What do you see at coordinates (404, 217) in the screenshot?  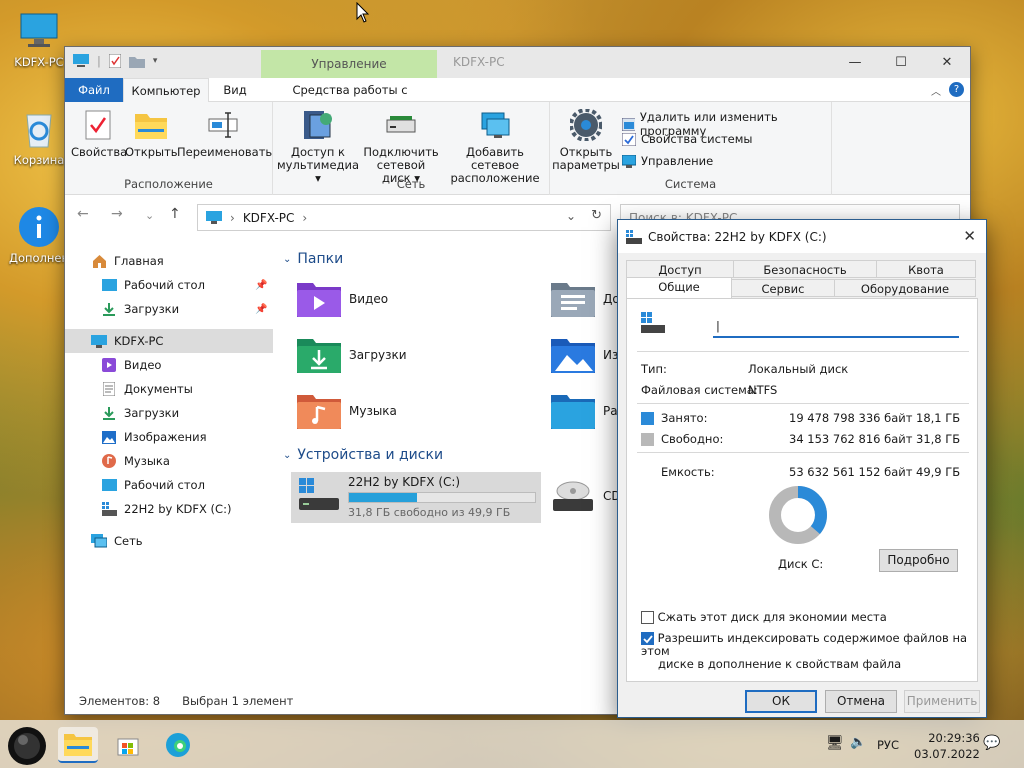 I see `address-bar: › KDFX-PC › ⌄ ↻` at bounding box center [404, 217].